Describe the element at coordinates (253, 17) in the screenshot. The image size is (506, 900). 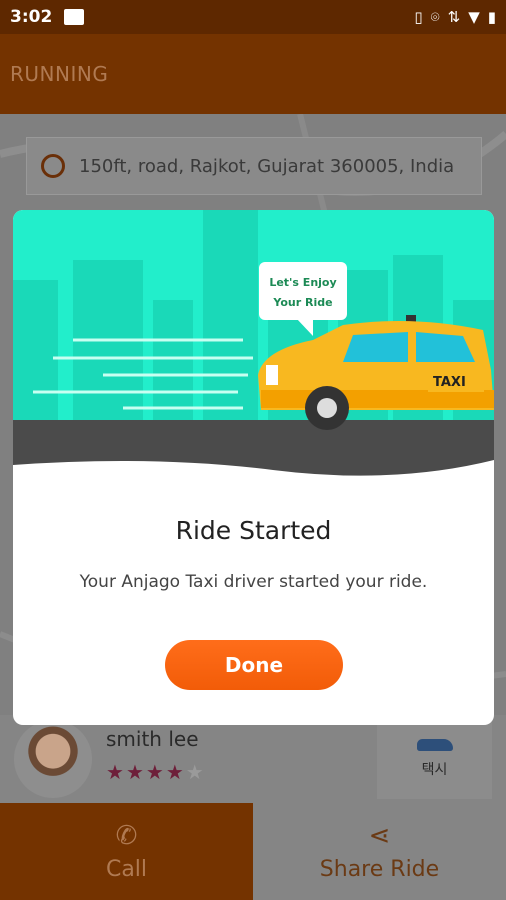
I see `status-bar: 3:02 ▯ ⌾ ⇅ ▼ ▮` at that location.